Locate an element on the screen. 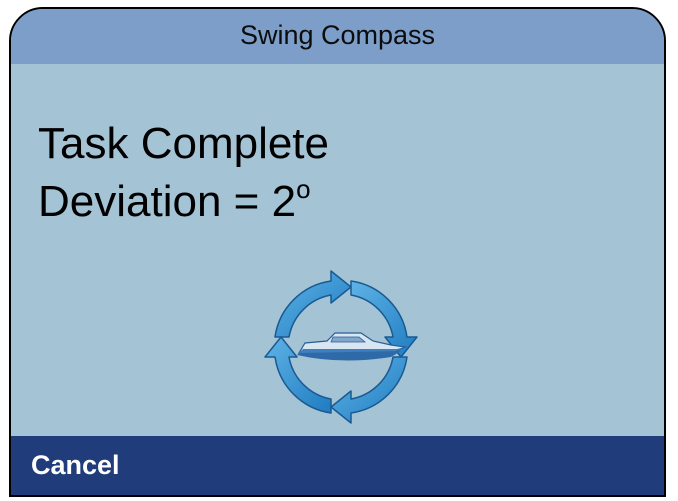 This screenshot has width=678, height=501. arrow-top-left is located at coordinates (313, 304).